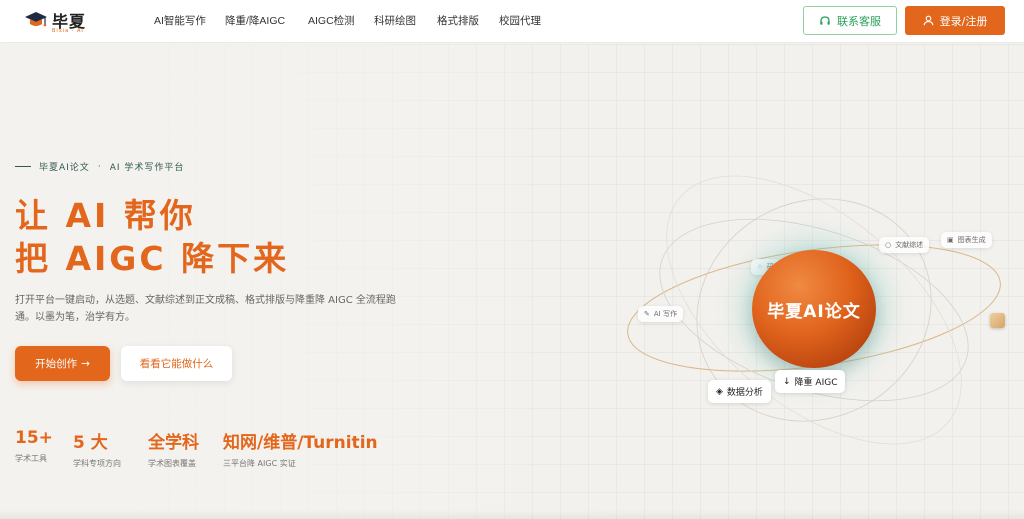 This screenshot has width=1024, height=519. I want to click on stat-charts: 全学科 学术图表覆盖, so click(173, 448).